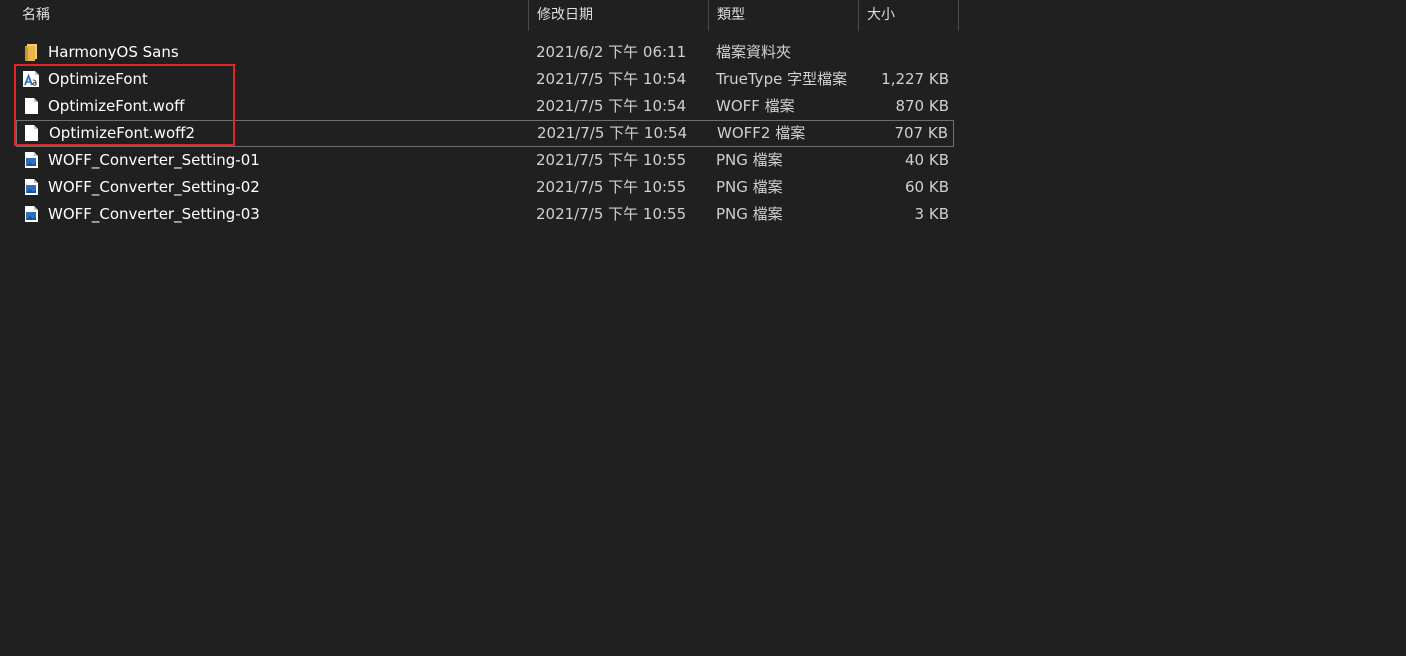  Describe the element at coordinates (908, 15) in the screenshot. I see `column-header-size: 大小` at that location.